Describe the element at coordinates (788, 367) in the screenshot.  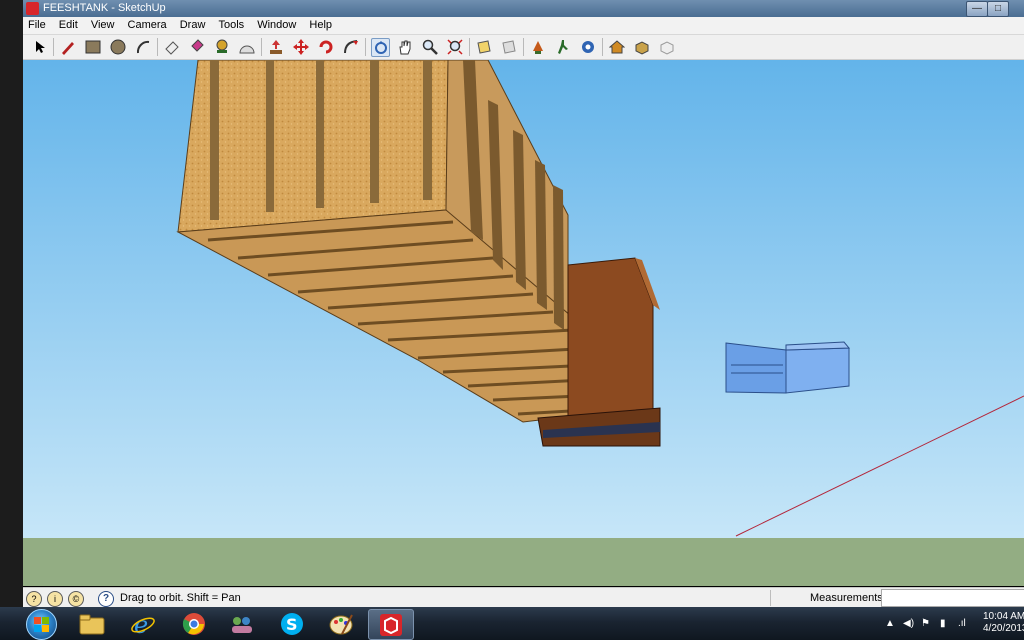
I see `blue-tank-model` at that location.